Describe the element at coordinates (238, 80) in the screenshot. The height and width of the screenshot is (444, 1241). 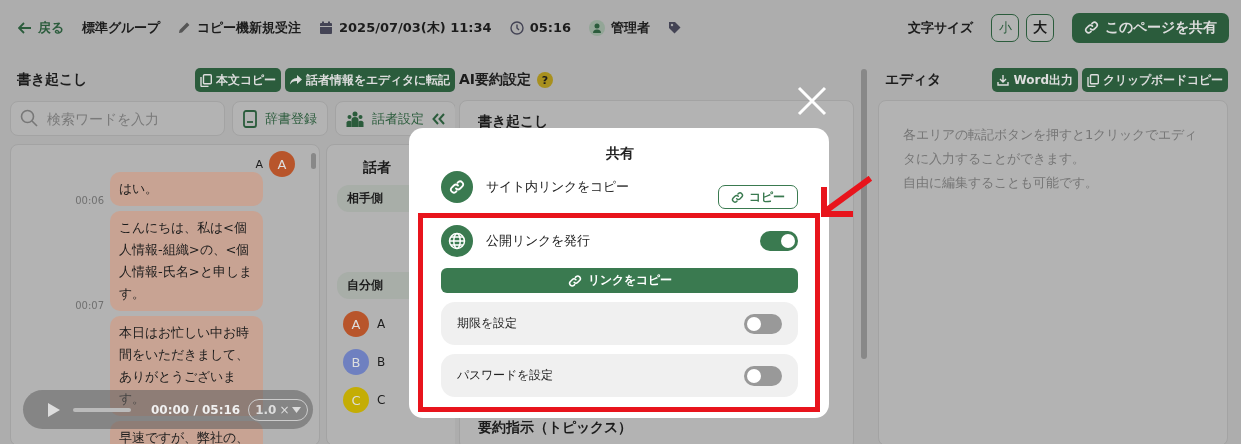
I see `copy-text-button: 本文コピー` at that location.